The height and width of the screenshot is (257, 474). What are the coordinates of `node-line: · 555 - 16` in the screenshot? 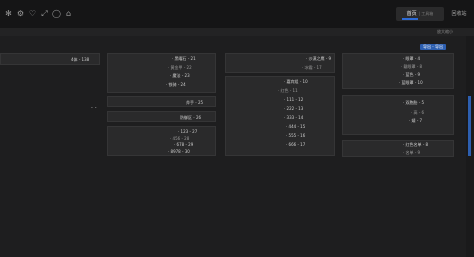 It's located at (296, 135).